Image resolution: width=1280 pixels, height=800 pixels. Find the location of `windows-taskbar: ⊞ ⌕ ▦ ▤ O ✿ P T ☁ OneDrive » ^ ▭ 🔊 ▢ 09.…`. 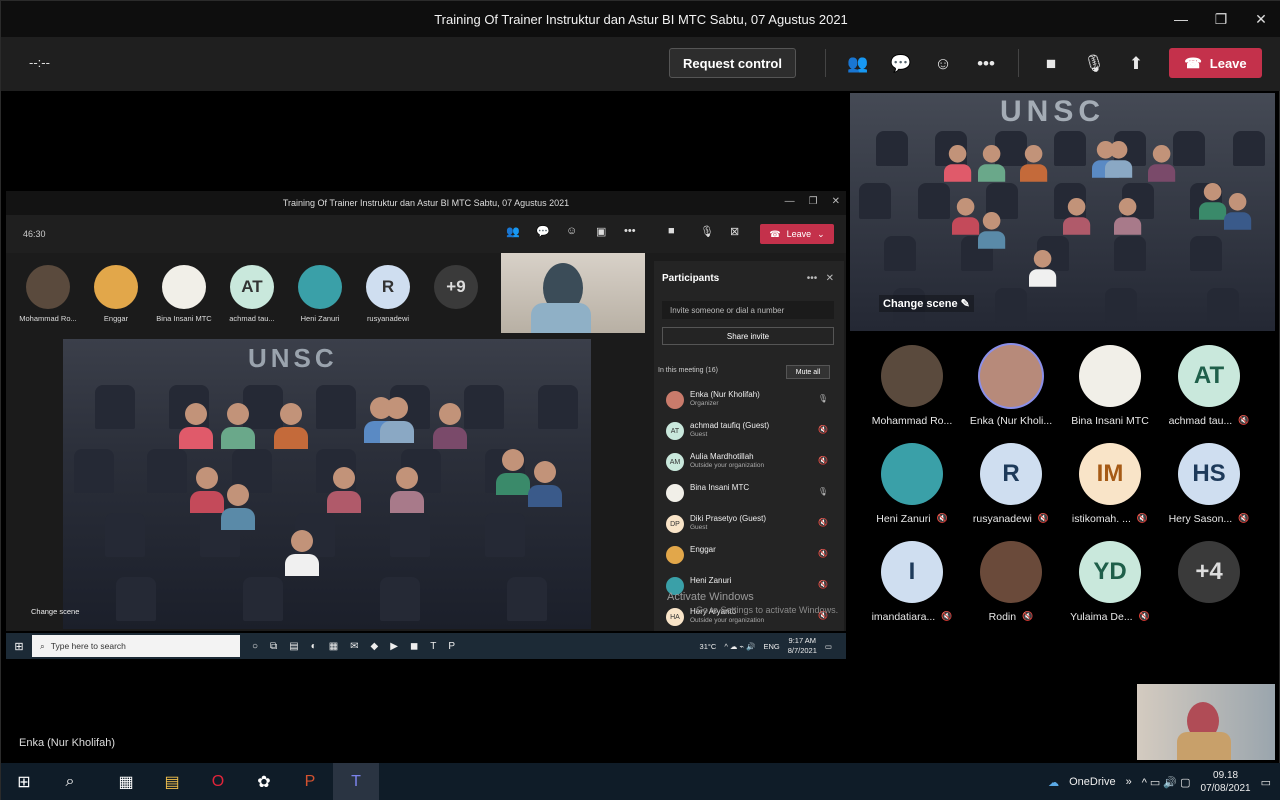

windows-taskbar: ⊞ ⌕ ▦ ▤ O ✿ P T ☁ OneDrive » ^ ▭ 🔊 ▢ 09.… is located at coordinates (640, 781).